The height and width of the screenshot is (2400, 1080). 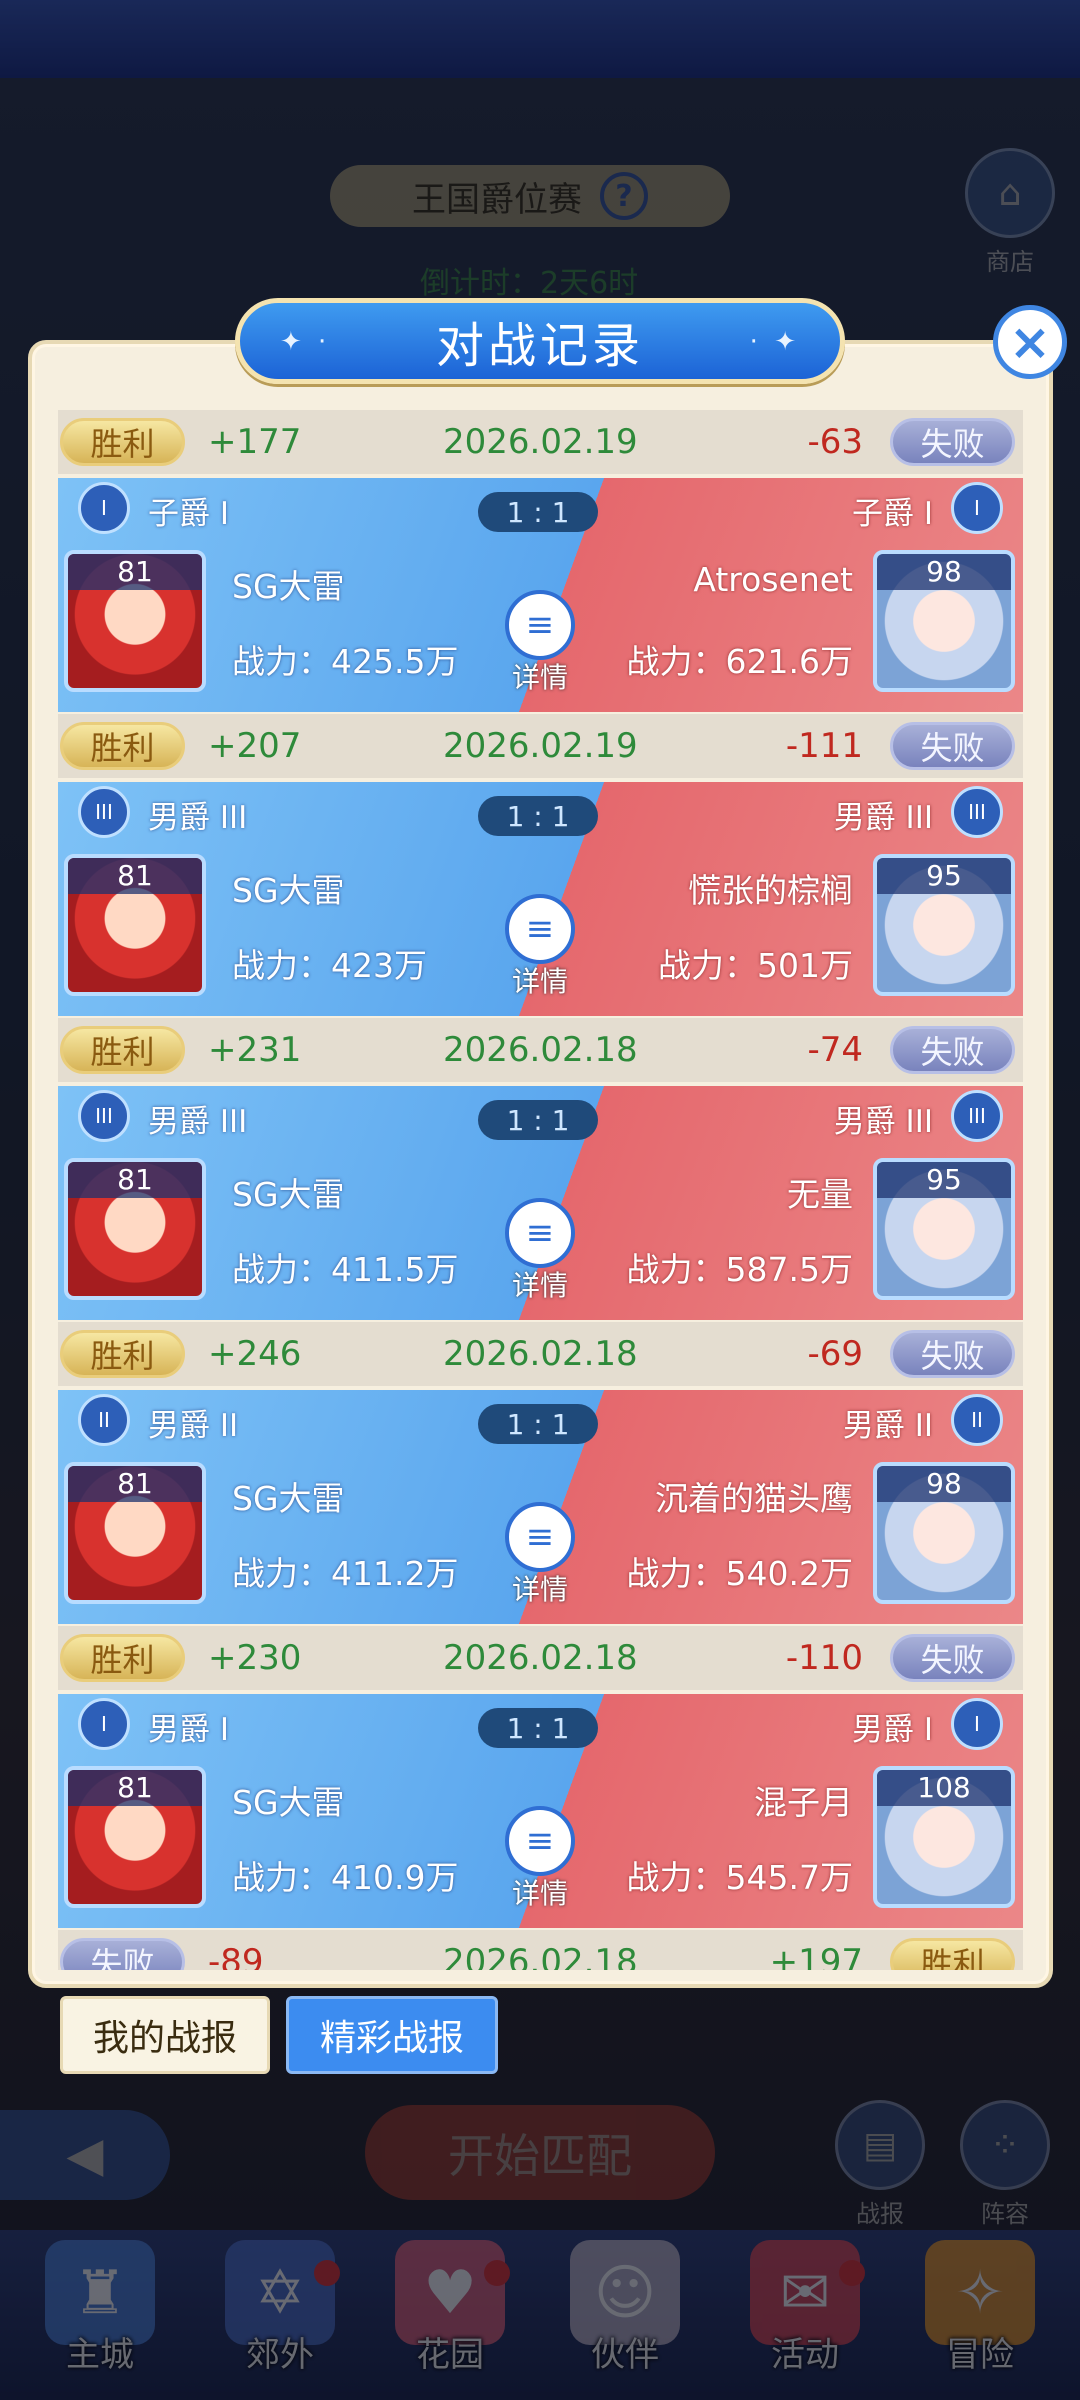 What do you see at coordinates (540, 1658) in the screenshot?
I see `record-header: 胜利 +230 2026.02.18 -110 失败` at bounding box center [540, 1658].